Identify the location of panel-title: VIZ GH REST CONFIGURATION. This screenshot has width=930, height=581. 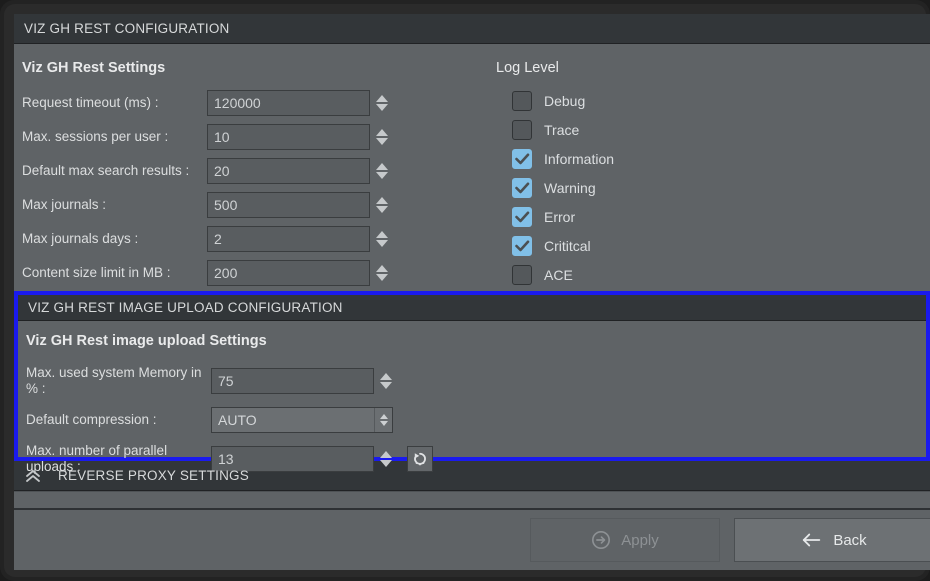
(127, 28).